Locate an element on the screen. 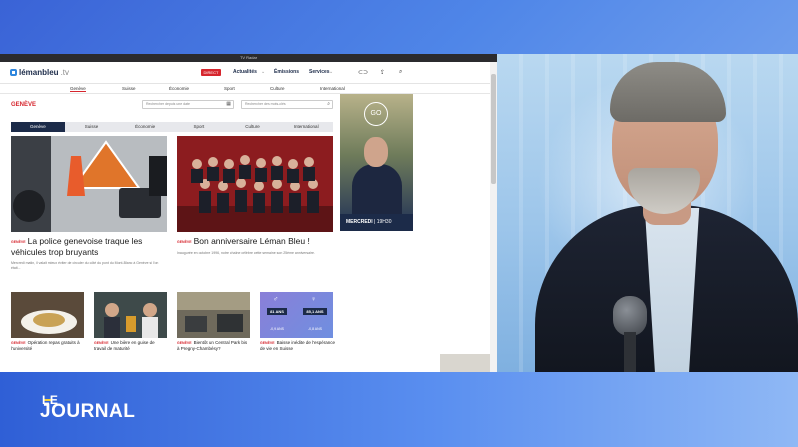 The image size is (798, 447). ad-person-body is located at coordinates (377, 189).